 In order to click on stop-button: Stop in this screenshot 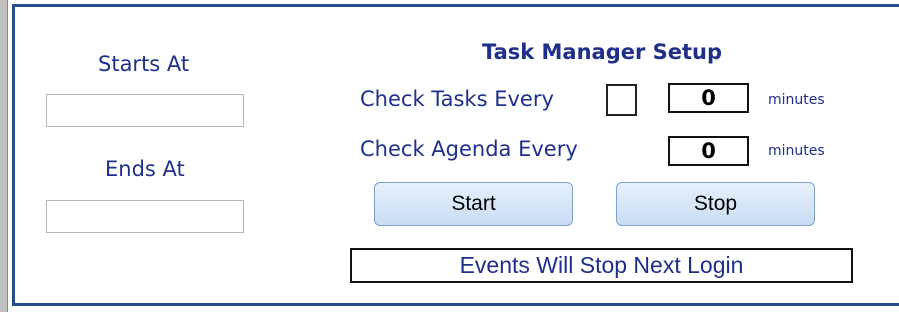, I will do `click(715, 204)`.